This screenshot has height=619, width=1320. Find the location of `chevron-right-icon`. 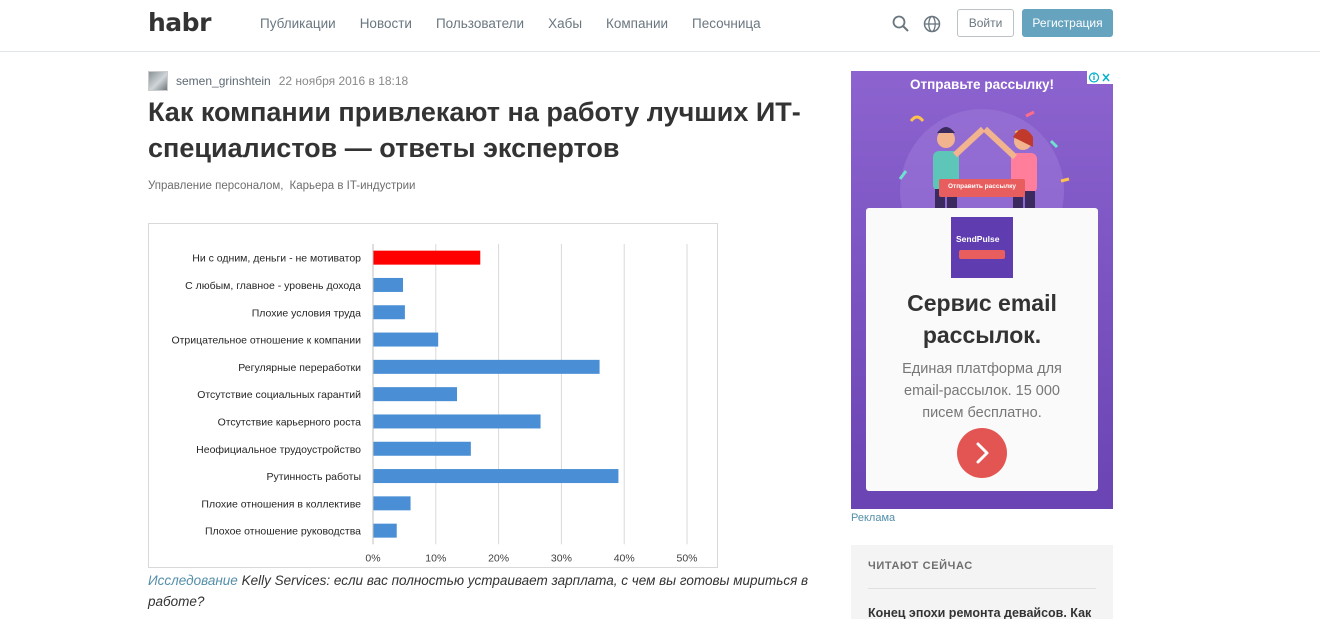

chevron-right-icon is located at coordinates (982, 453).